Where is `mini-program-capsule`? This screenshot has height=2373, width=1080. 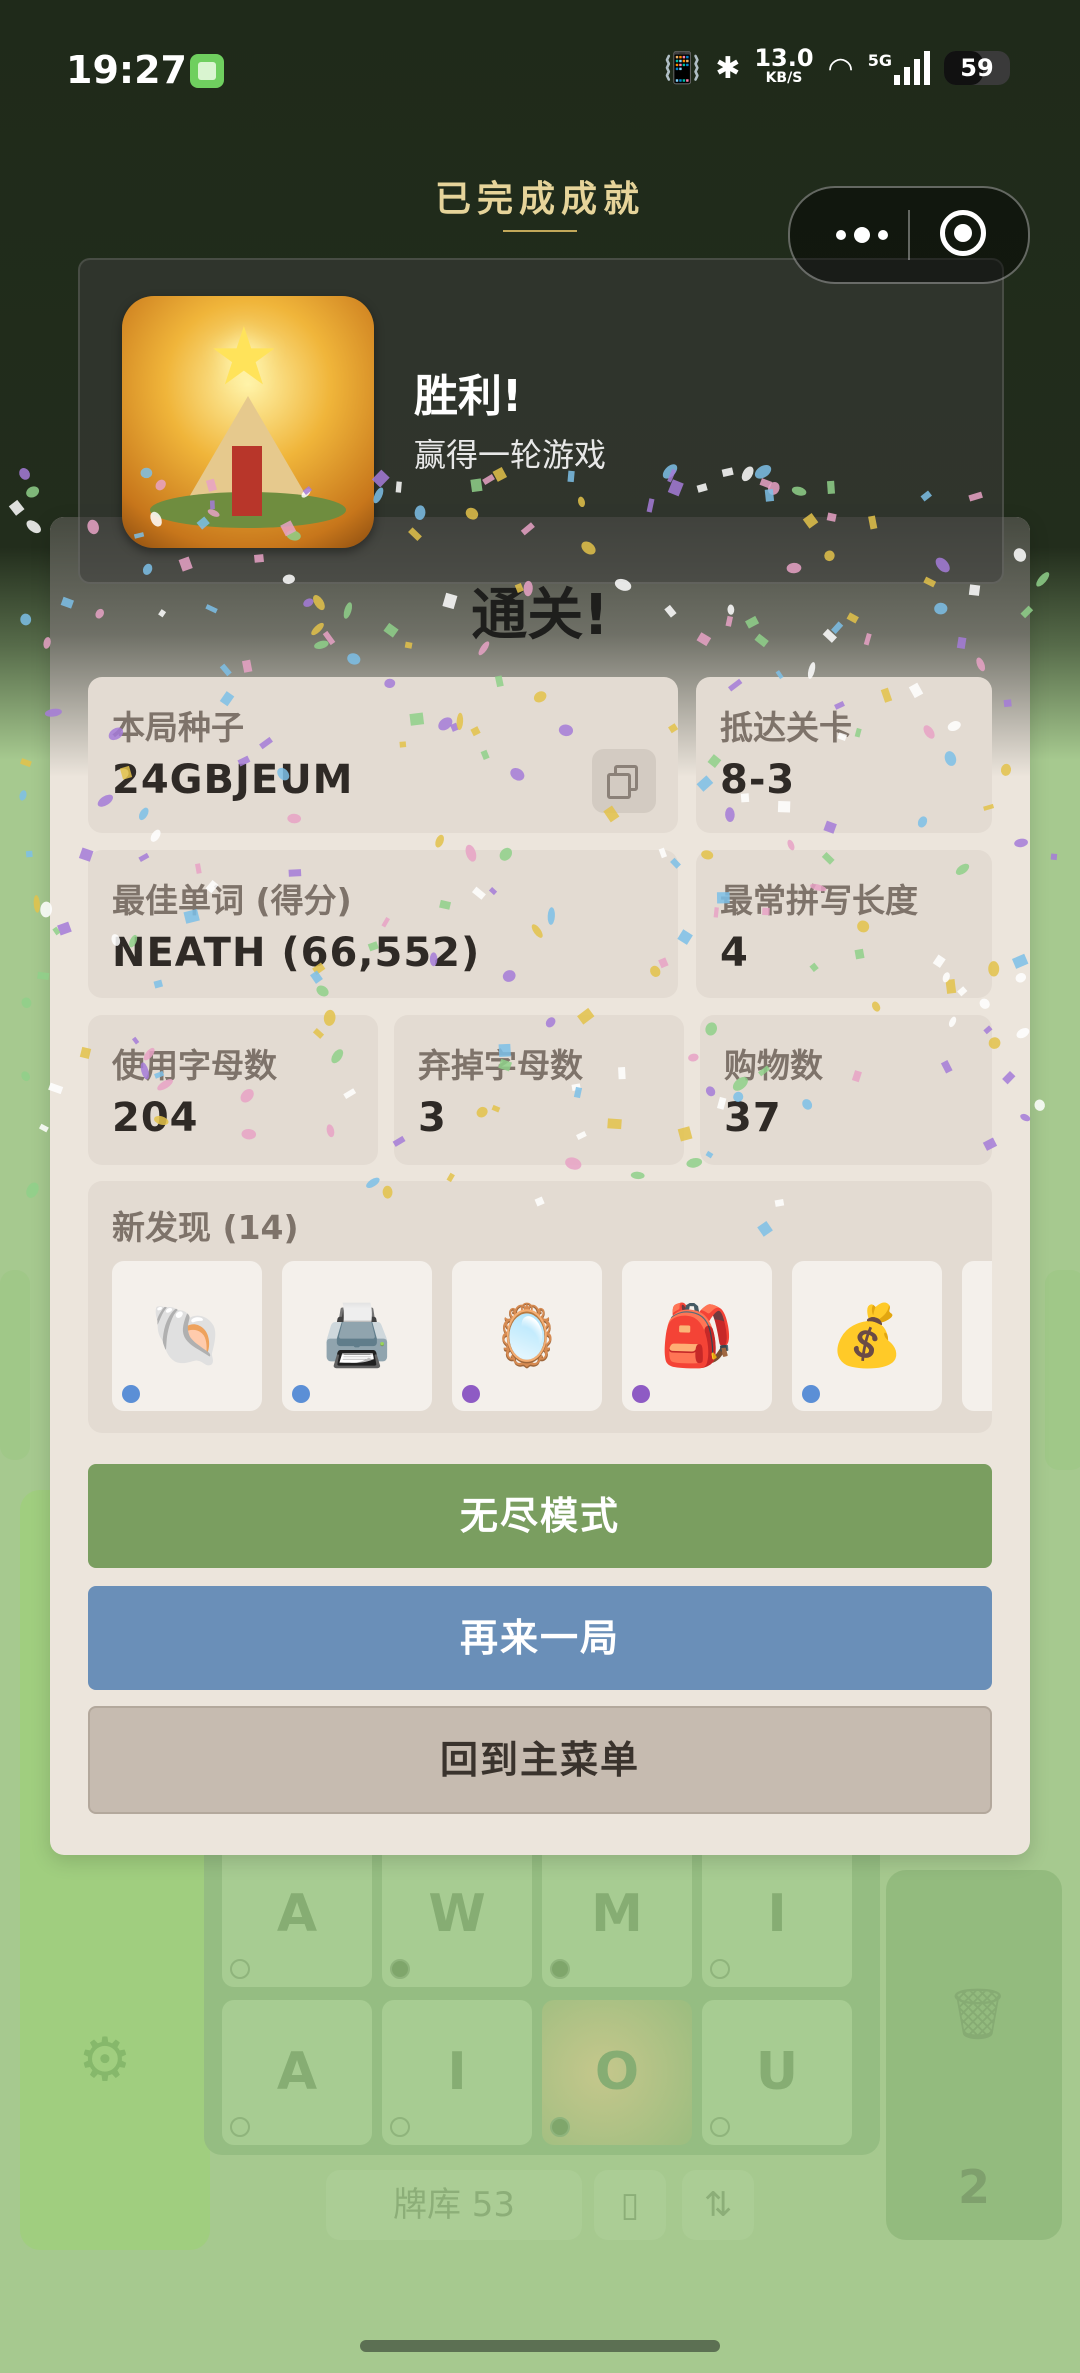
mini-program-capsule is located at coordinates (909, 235).